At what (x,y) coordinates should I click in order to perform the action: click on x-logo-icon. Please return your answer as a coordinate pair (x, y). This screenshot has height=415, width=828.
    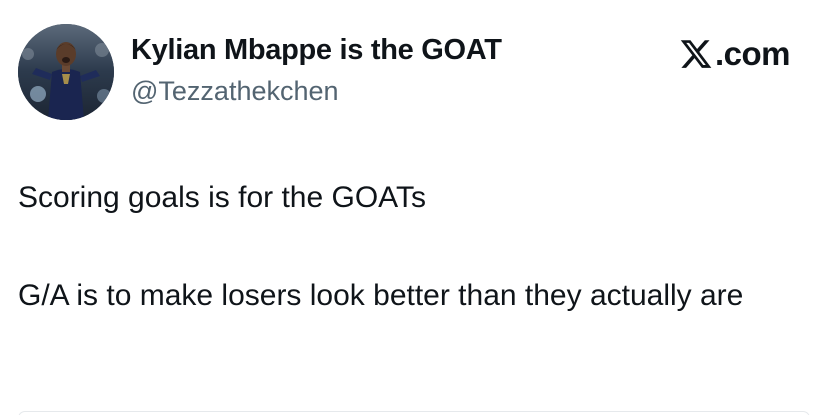
    Looking at the image, I should click on (696, 54).